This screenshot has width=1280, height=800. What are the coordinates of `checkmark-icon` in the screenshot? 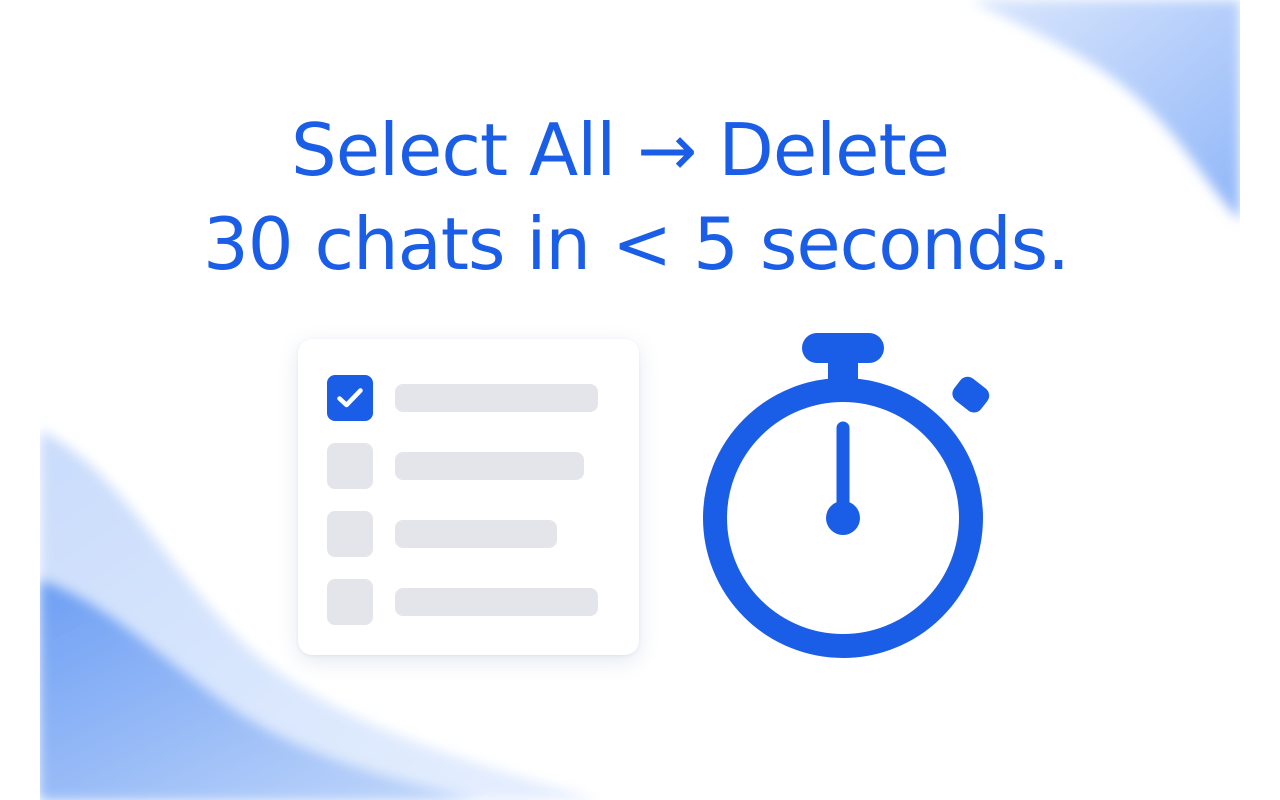 It's located at (350, 398).